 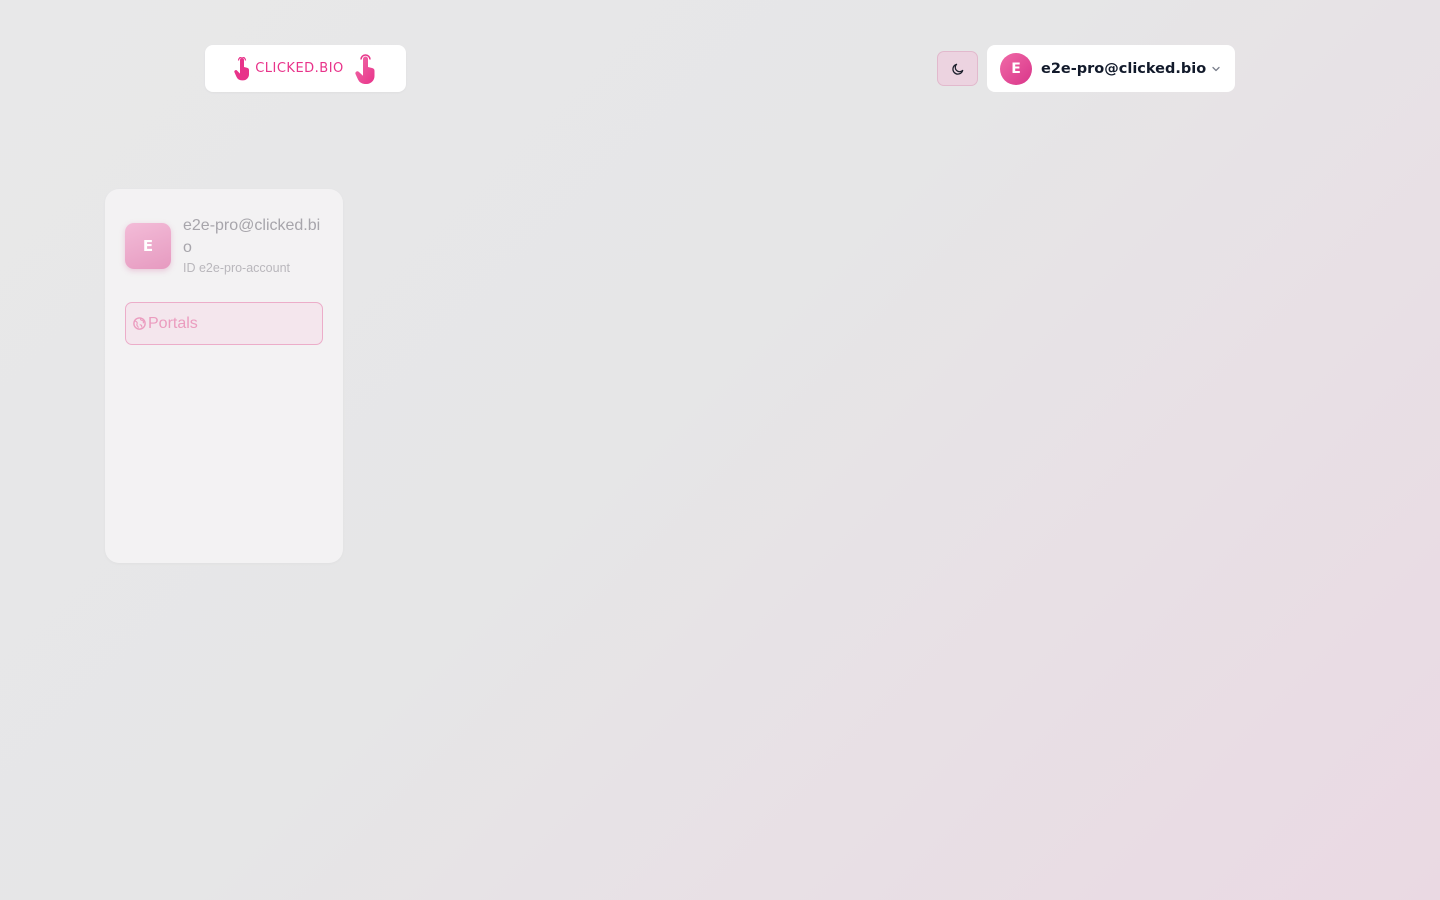 I want to click on moon-icon, so click(x=958, y=69).